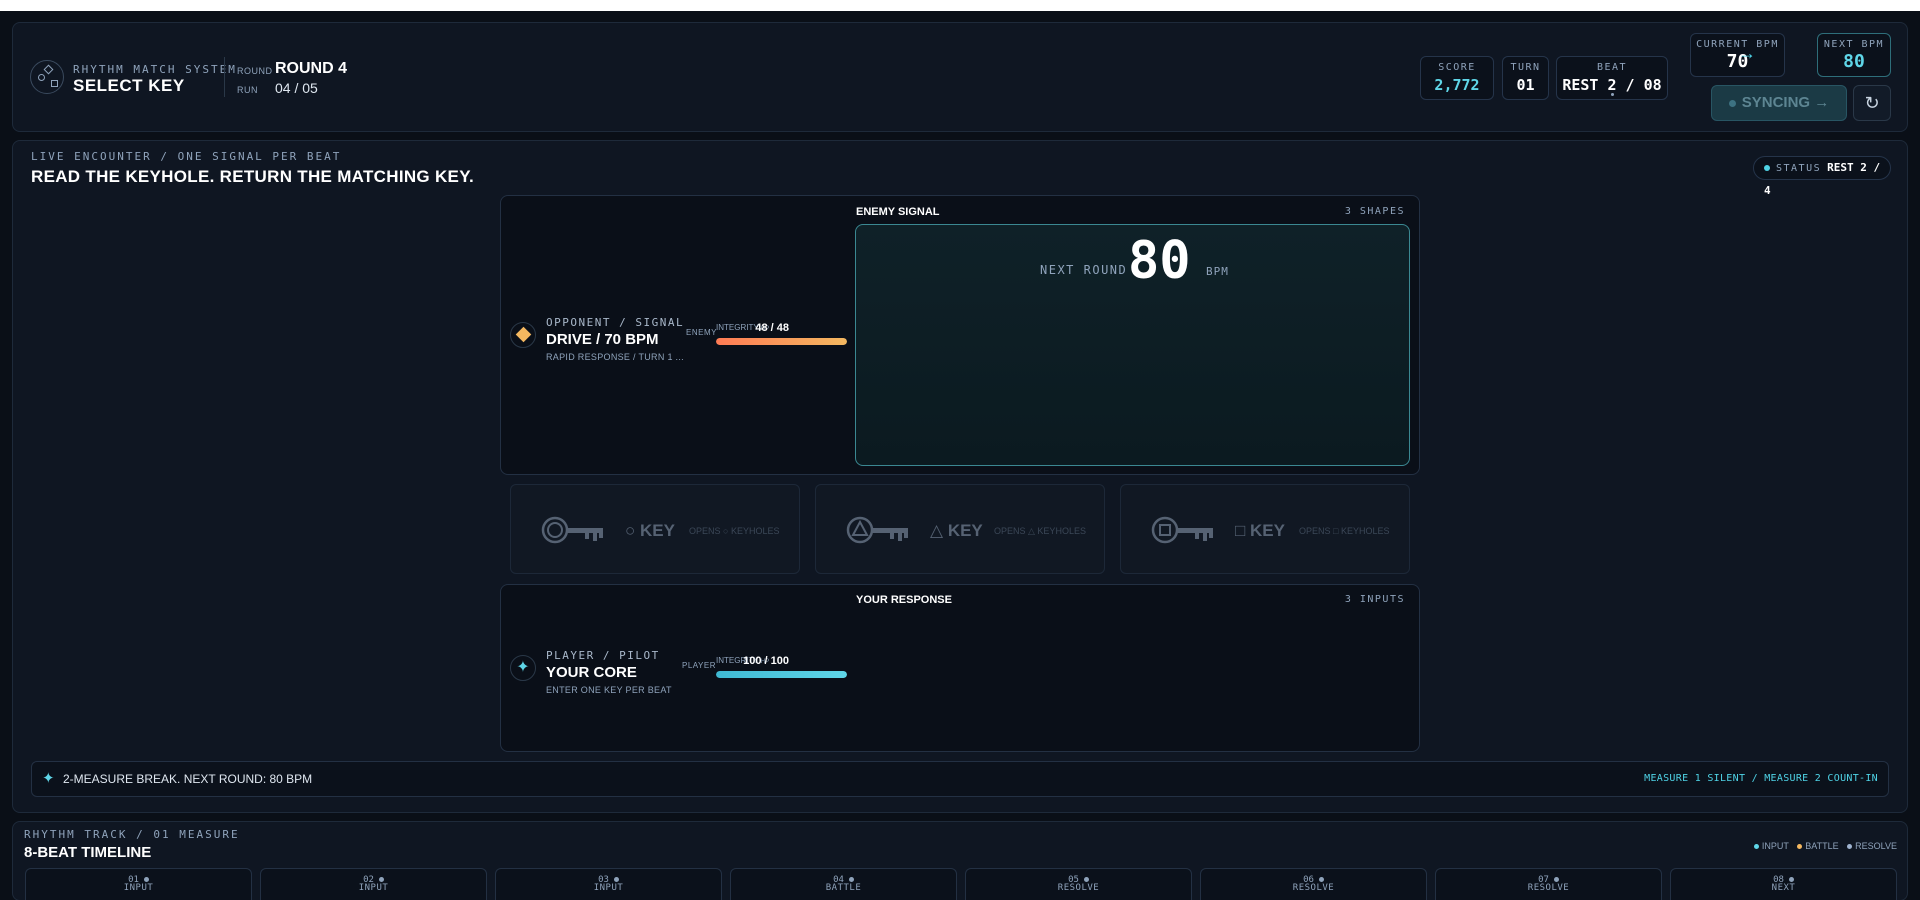  What do you see at coordinates (1040, 531) in the screenshot?
I see `triangle-key-desc: OPENS △ KEYHOLES` at bounding box center [1040, 531].